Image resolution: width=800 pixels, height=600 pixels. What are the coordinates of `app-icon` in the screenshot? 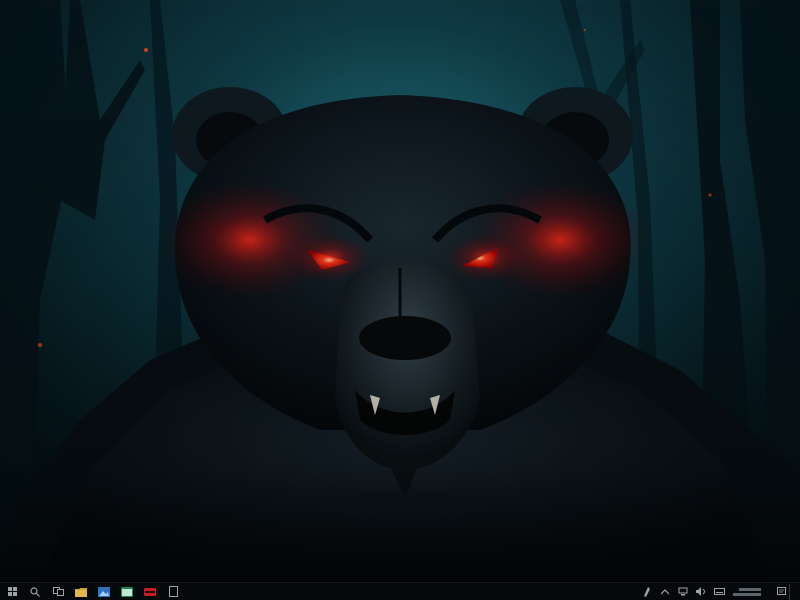 It's located at (173, 592).